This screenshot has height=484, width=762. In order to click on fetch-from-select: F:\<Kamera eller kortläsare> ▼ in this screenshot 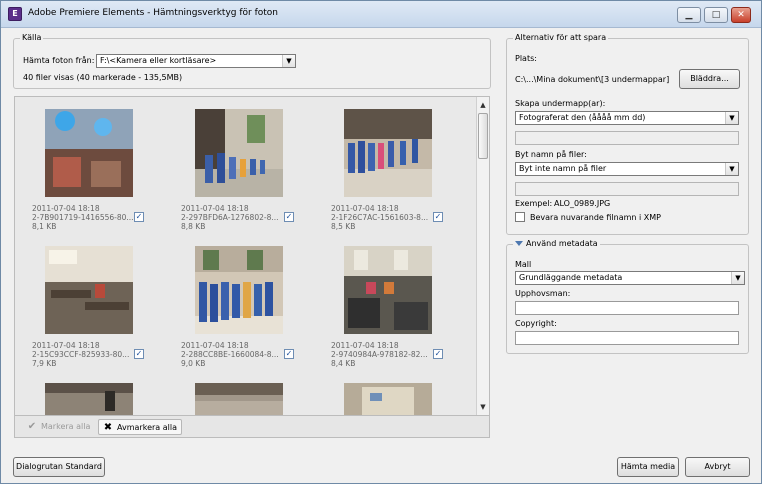, I will do `click(196, 61)`.